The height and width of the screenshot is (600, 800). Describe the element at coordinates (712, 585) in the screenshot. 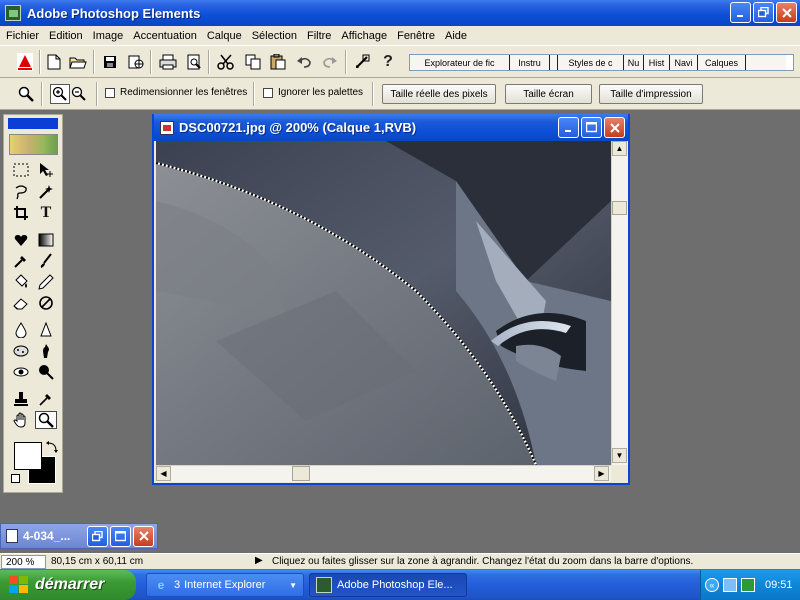

I see `tray-expand-icon: «` at that location.